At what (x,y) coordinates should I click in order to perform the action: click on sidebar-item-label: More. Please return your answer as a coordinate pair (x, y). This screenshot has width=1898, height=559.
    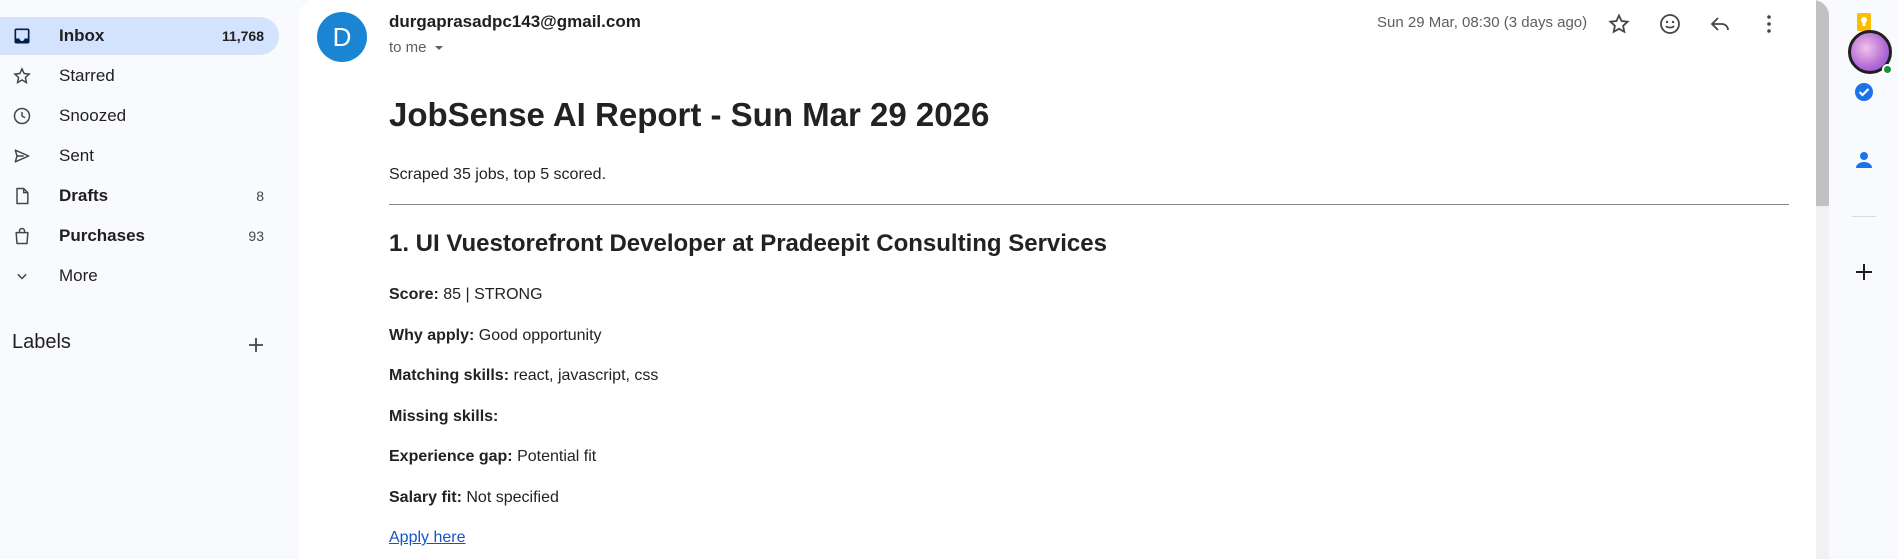
    Looking at the image, I should click on (78, 275).